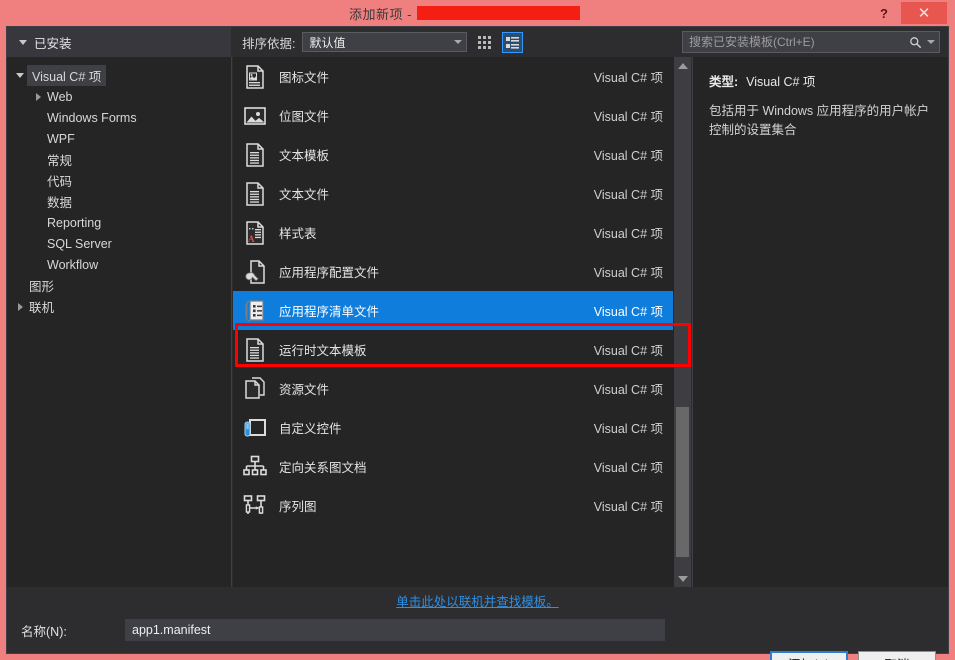  Describe the element at coordinates (329, 312) in the screenshot. I see `template-item-name: 应用程序清单文件` at that location.